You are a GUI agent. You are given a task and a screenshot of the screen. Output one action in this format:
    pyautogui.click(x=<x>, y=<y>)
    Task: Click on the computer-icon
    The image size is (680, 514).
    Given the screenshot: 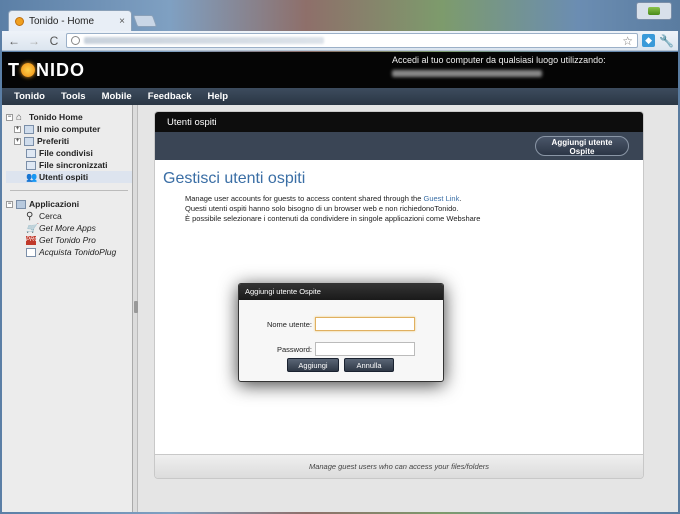 What is the action you would take?
    pyautogui.click(x=29, y=129)
    